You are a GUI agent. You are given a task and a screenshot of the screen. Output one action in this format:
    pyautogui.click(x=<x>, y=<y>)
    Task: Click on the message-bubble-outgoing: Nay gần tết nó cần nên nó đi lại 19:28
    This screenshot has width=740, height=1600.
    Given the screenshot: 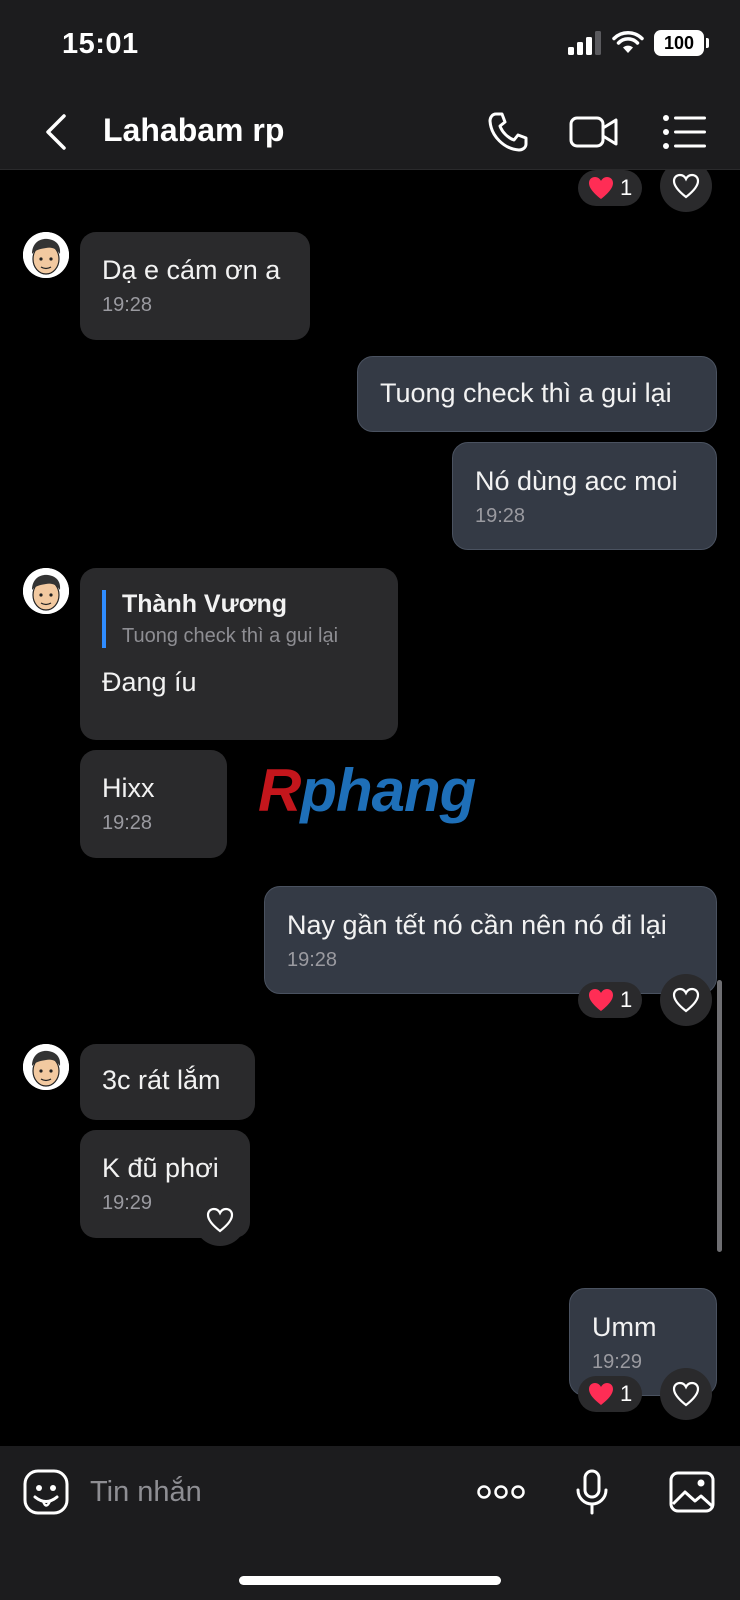 What is the action you would take?
    pyautogui.click(x=490, y=940)
    